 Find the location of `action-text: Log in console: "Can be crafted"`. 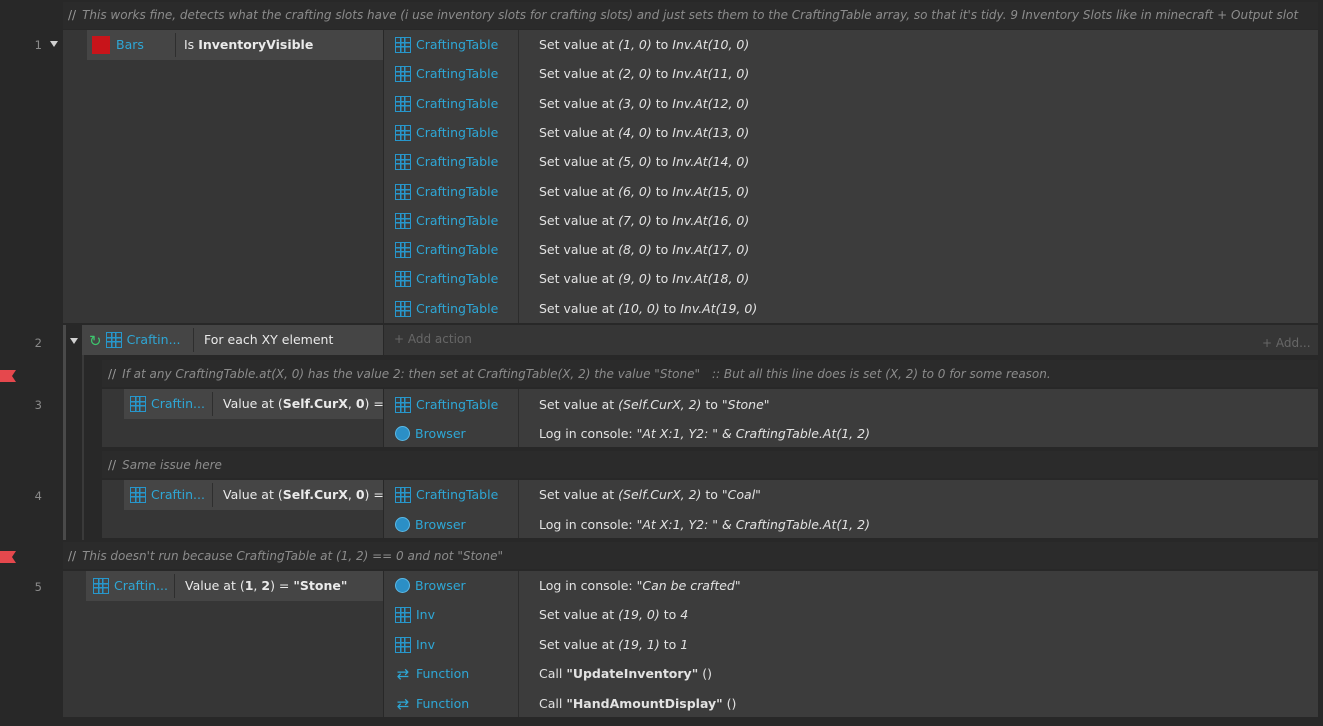

action-text: Log in console: "Can be crafted" is located at coordinates (640, 585).